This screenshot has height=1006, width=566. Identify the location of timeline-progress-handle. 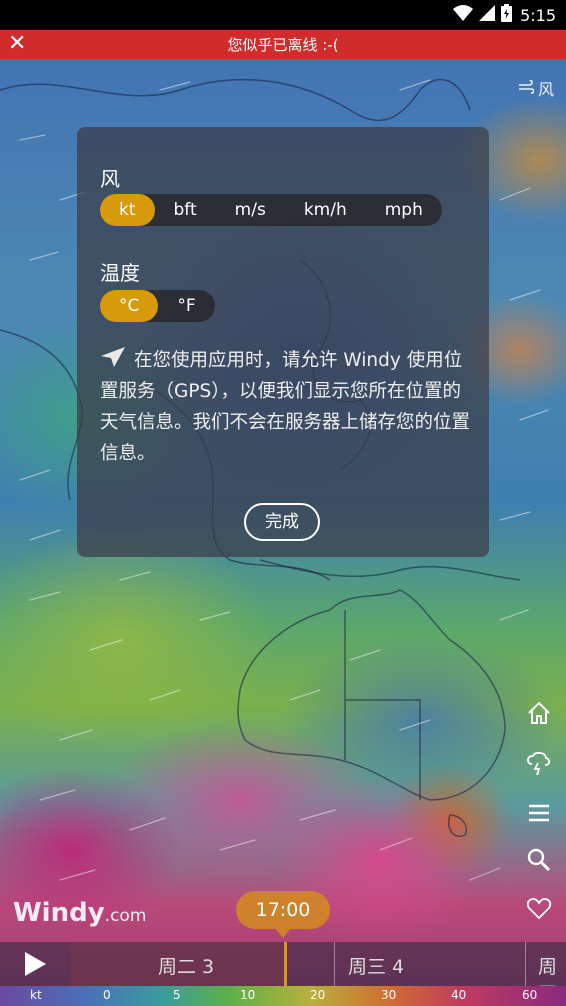
(285, 964).